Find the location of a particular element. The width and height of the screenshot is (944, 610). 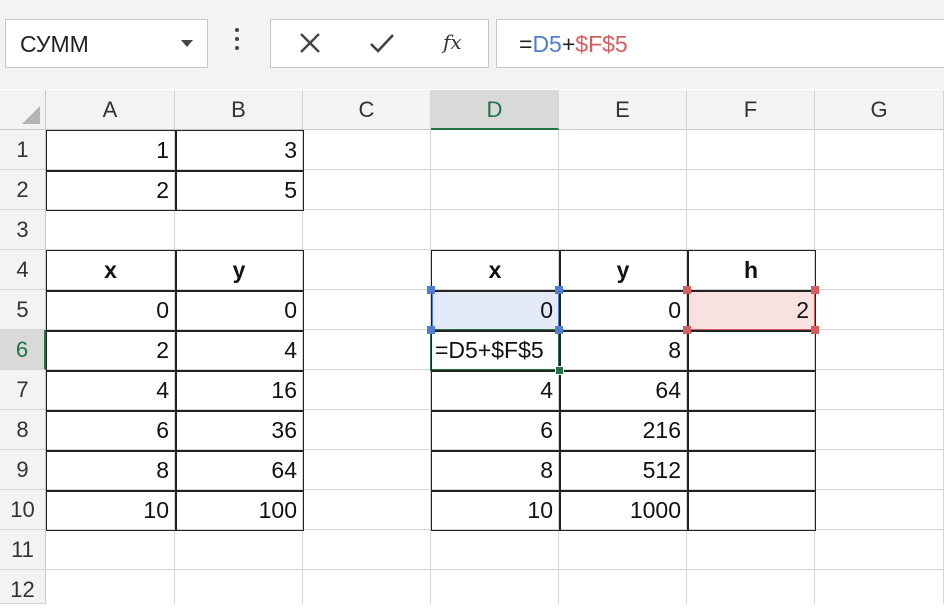

row-header-7: 7 is located at coordinates (23, 390).